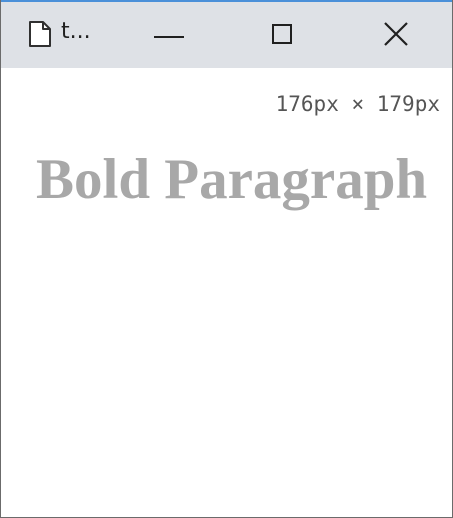 This screenshot has height=518, width=453. Describe the element at coordinates (232, 179) in the screenshot. I see `bold-paragraph: Bold Paragraph` at that location.